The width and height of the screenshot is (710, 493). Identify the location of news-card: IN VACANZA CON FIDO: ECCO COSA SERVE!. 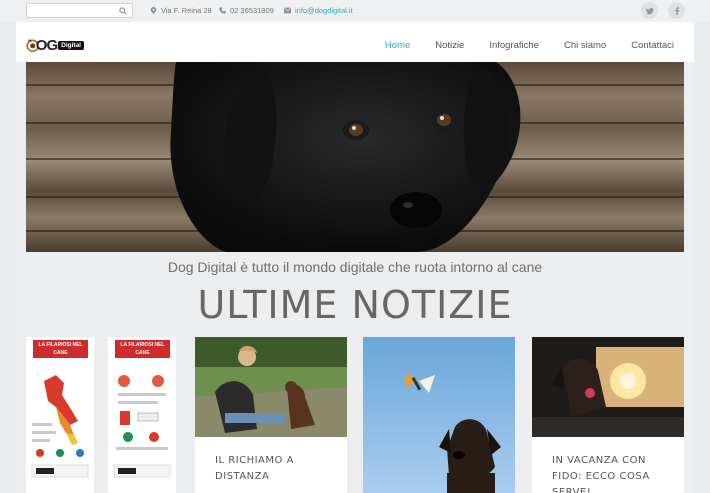
(608, 415).